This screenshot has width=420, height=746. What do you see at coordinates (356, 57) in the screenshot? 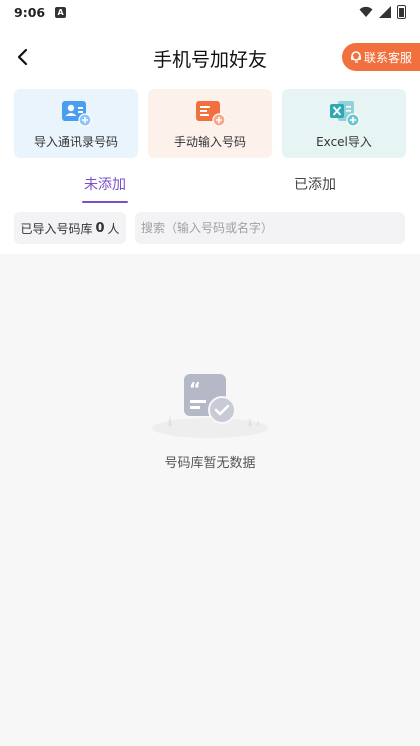
I see `headset-icon` at bounding box center [356, 57].